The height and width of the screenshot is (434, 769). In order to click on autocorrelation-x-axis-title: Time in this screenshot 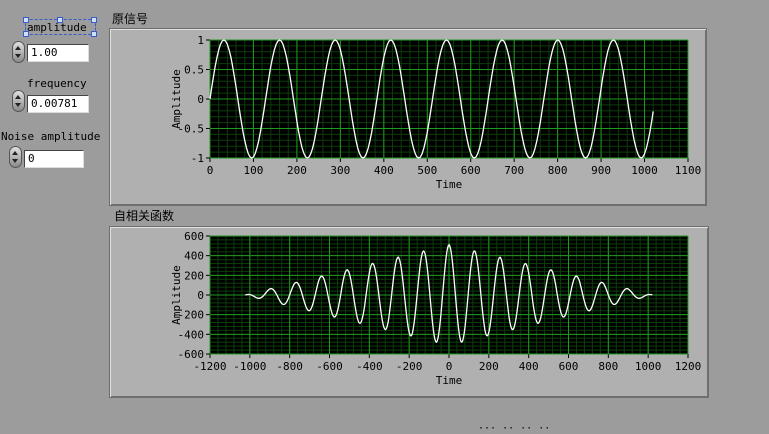, I will do `click(449, 380)`.